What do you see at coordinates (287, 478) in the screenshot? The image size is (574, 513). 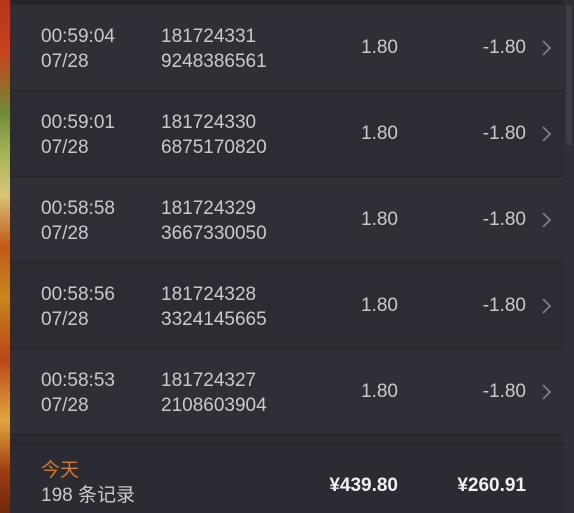 I see `summary-footer: 今天 198 条记录 ¥439.80 ¥260.91` at bounding box center [287, 478].